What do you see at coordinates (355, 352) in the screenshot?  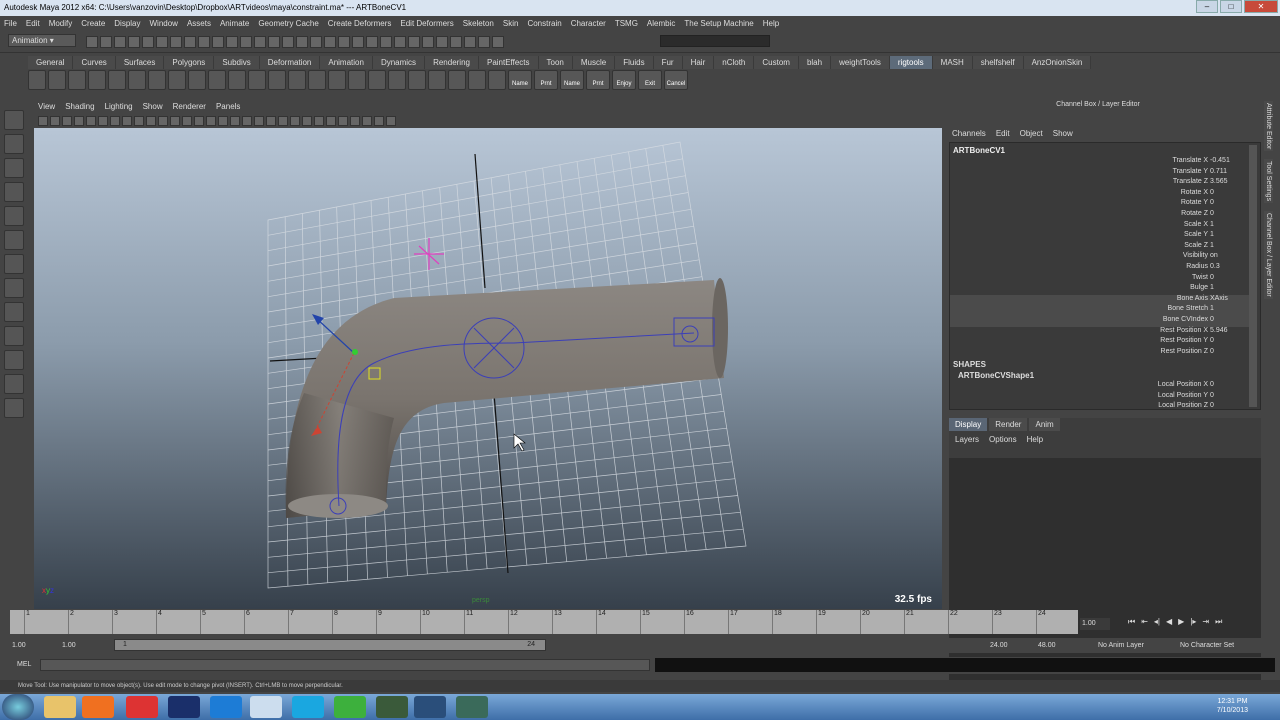 I see `move-manip-center` at bounding box center [355, 352].